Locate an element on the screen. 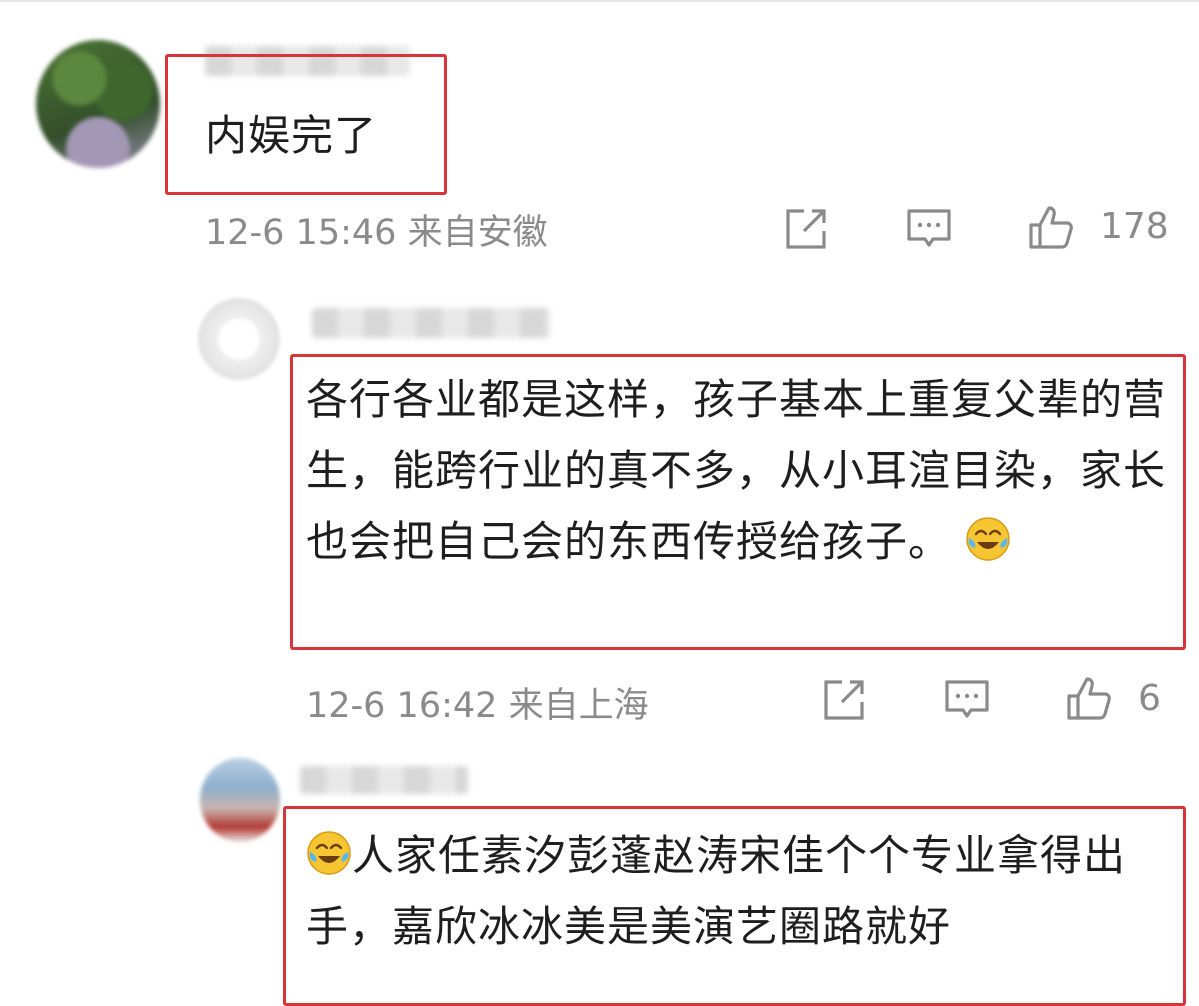 The image size is (1199, 1006). comment-location: 来自上海 is located at coordinates (578, 706).